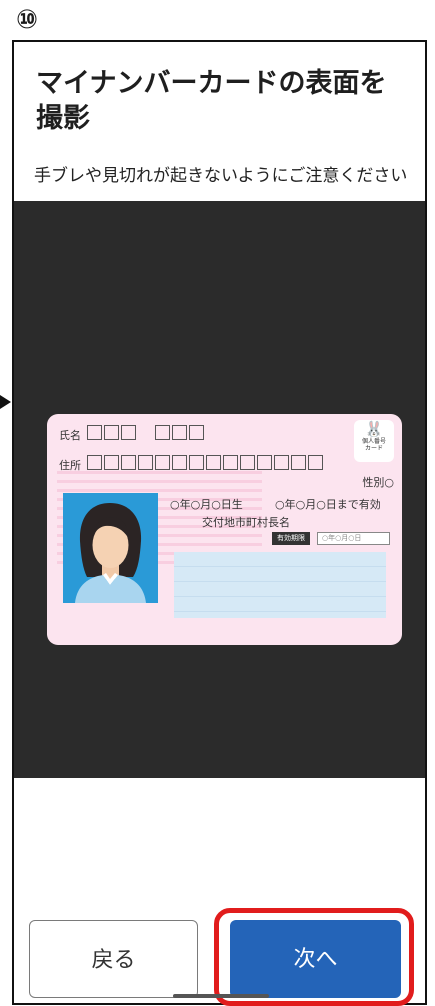 This screenshot has height=1006, width=435. Describe the element at coordinates (111, 432) in the screenshot. I see `card-name-boxes` at that location.